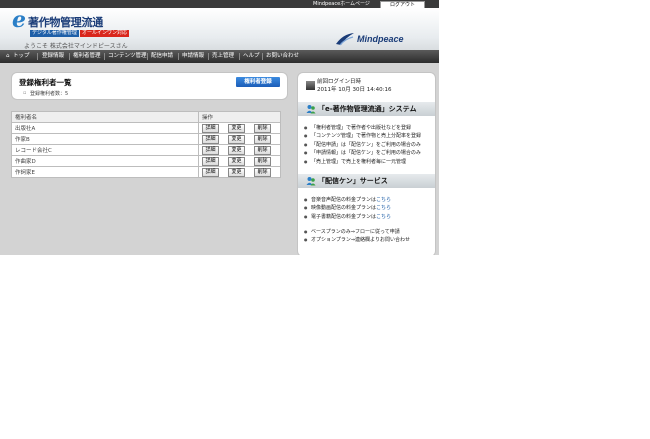  I want to click on table-row: レコード会社C 詳細 変更 削除, so click(146, 150).